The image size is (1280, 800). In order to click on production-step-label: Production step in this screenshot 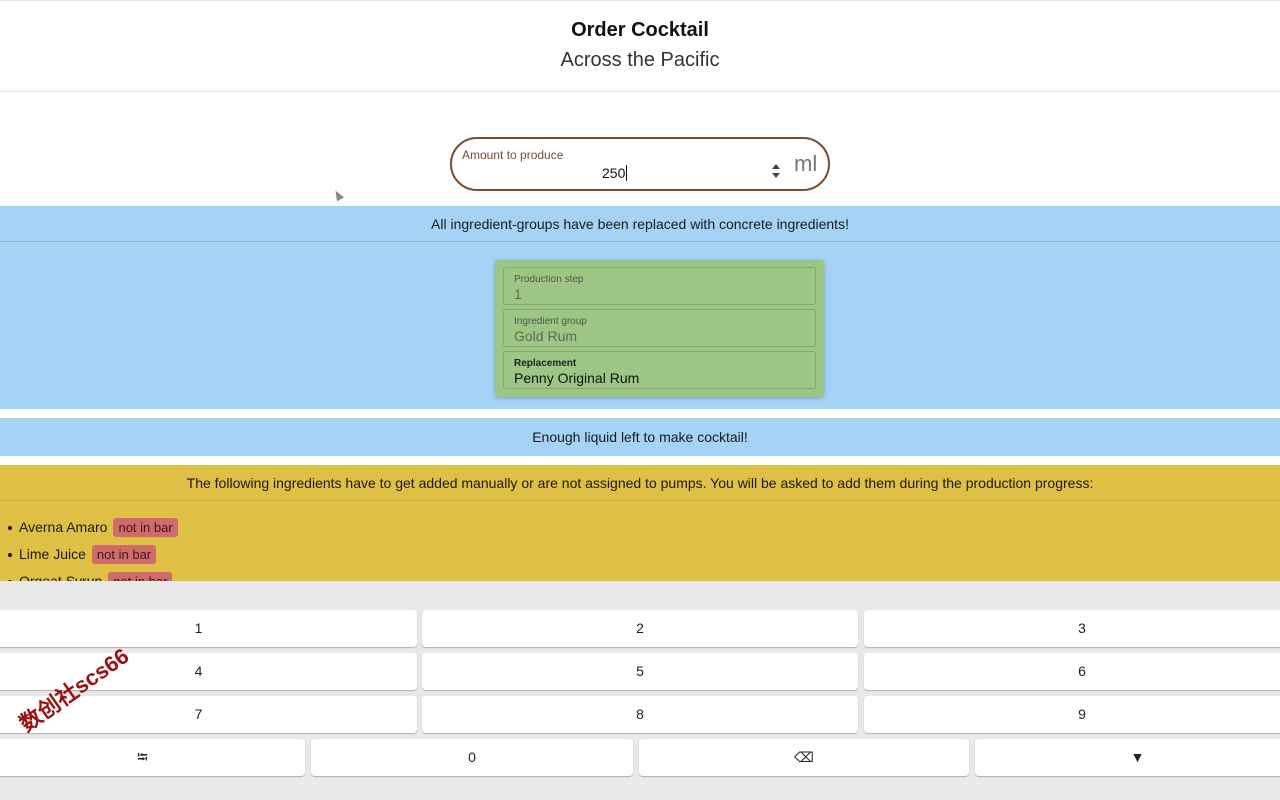, I will do `click(549, 279)`.